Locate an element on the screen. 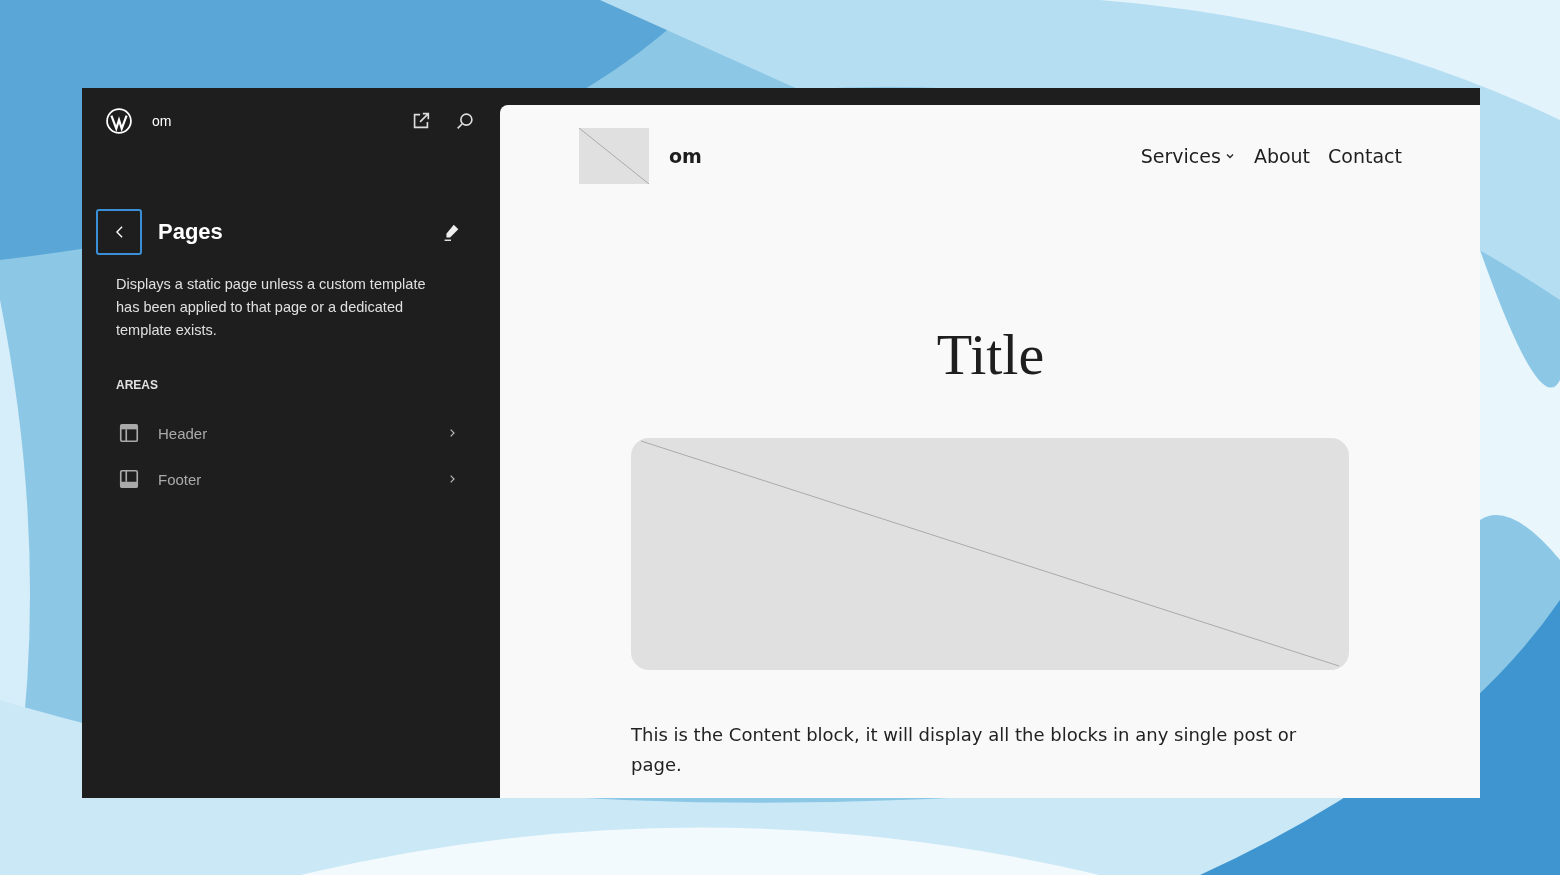 This screenshot has width=1560, height=875. footer-layout-icon is located at coordinates (129, 479).